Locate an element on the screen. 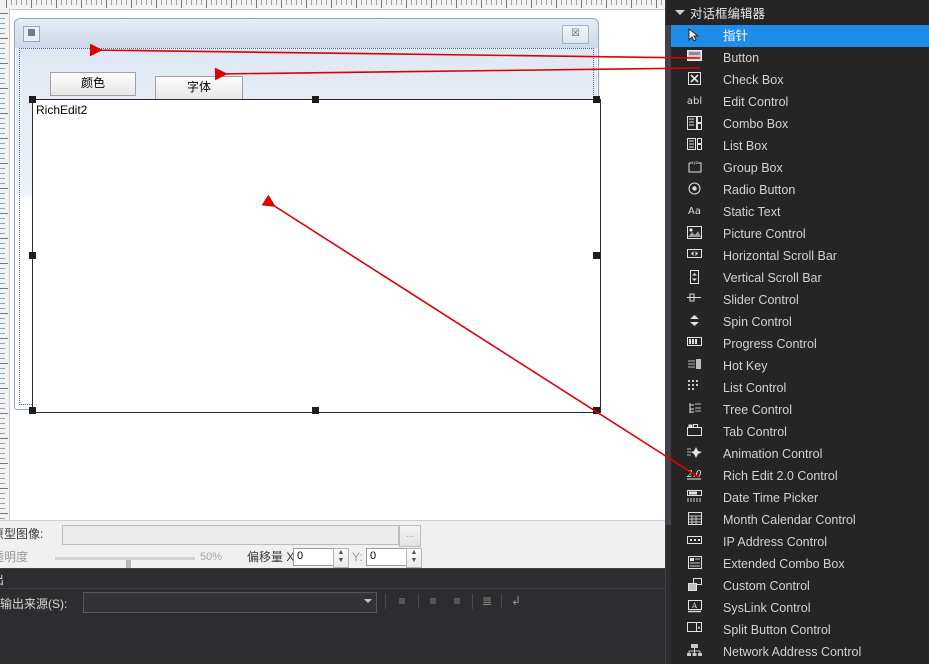 The image size is (929, 664). resize-handle-e is located at coordinates (596, 255).